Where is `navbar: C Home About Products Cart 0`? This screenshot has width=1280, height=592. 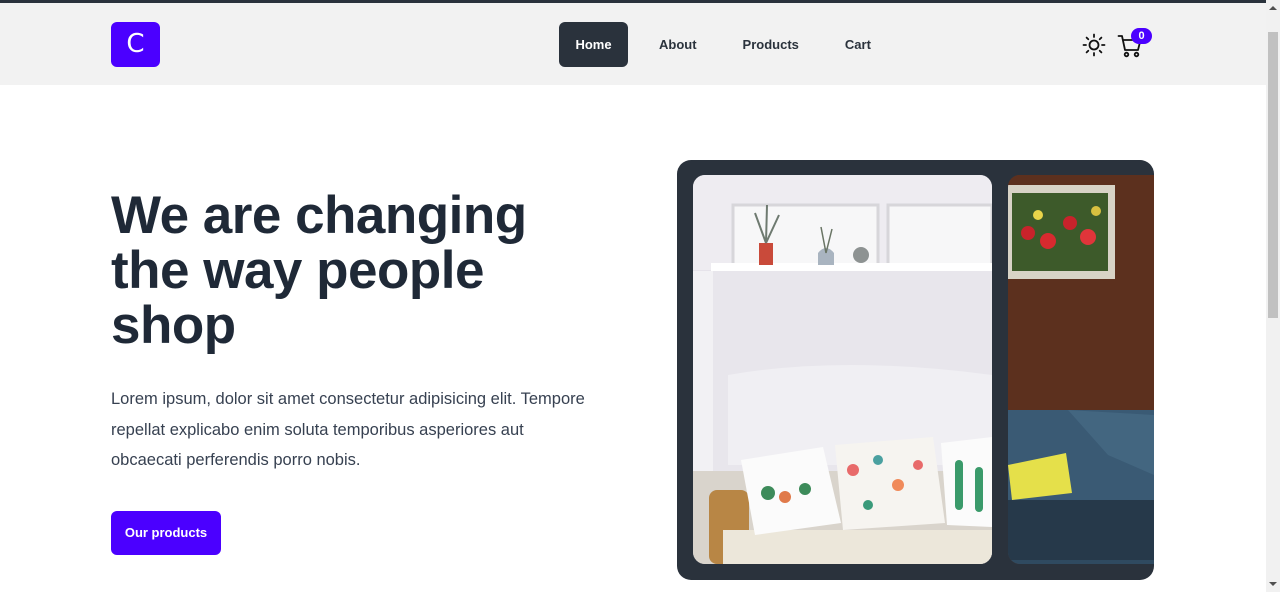 navbar: C Home About Products Cart 0 is located at coordinates (633, 44).